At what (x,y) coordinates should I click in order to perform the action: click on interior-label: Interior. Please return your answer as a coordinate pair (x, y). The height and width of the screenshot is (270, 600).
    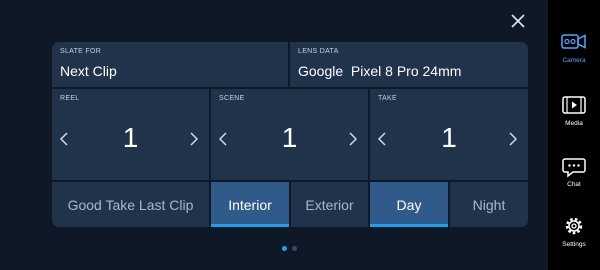
    Looking at the image, I should click on (250, 204).